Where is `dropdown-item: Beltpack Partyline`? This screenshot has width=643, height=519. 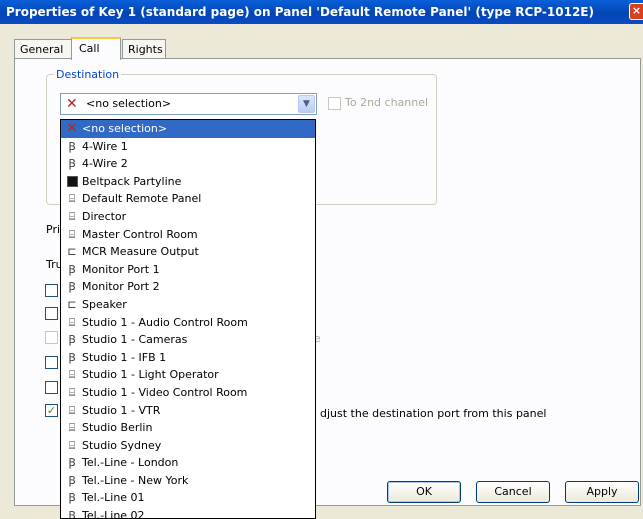
dropdown-item: Beltpack Partyline is located at coordinates (188, 182).